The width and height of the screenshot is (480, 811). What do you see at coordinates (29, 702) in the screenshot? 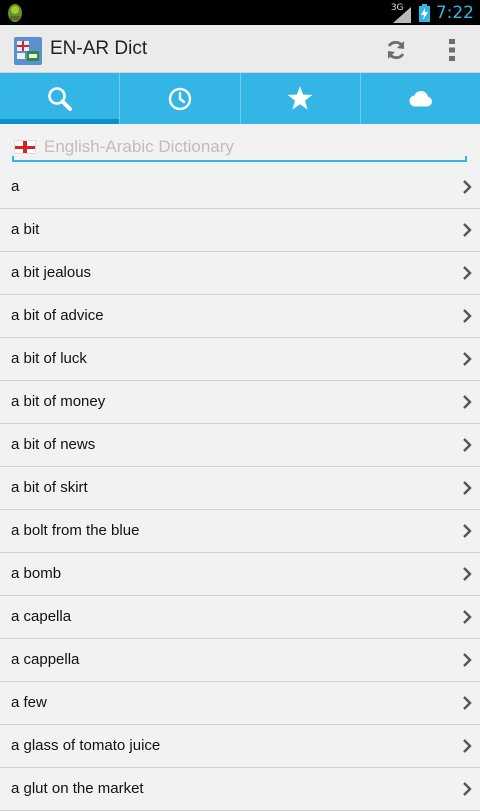
I see `list-item-label: a few` at bounding box center [29, 702].